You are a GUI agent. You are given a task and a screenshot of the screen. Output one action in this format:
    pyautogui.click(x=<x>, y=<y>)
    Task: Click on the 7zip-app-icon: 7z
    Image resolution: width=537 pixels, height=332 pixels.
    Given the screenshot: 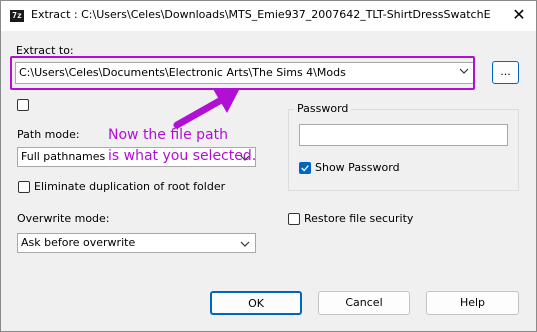 What is the action you would take?
    pyautogui.click(x=17, y=16)
    